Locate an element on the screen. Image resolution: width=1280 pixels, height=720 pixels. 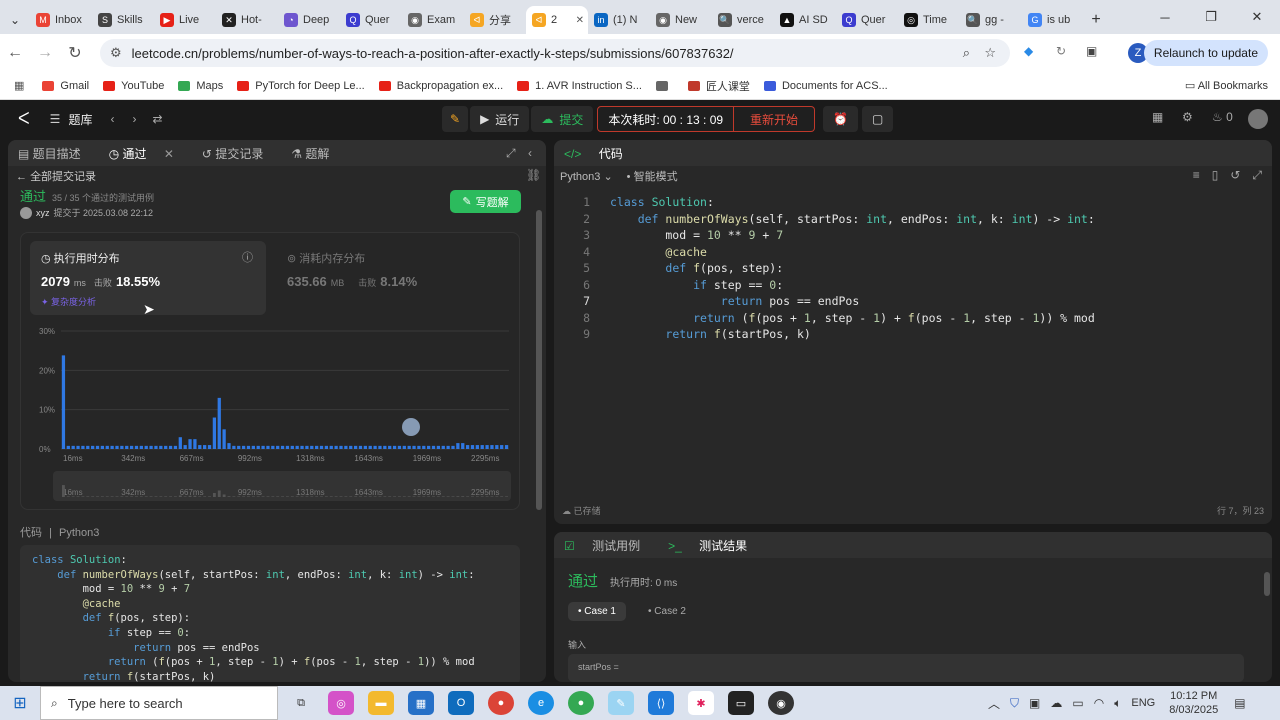
code-line: 9 return f(startPos, k) is located at coordinates (909, 334).